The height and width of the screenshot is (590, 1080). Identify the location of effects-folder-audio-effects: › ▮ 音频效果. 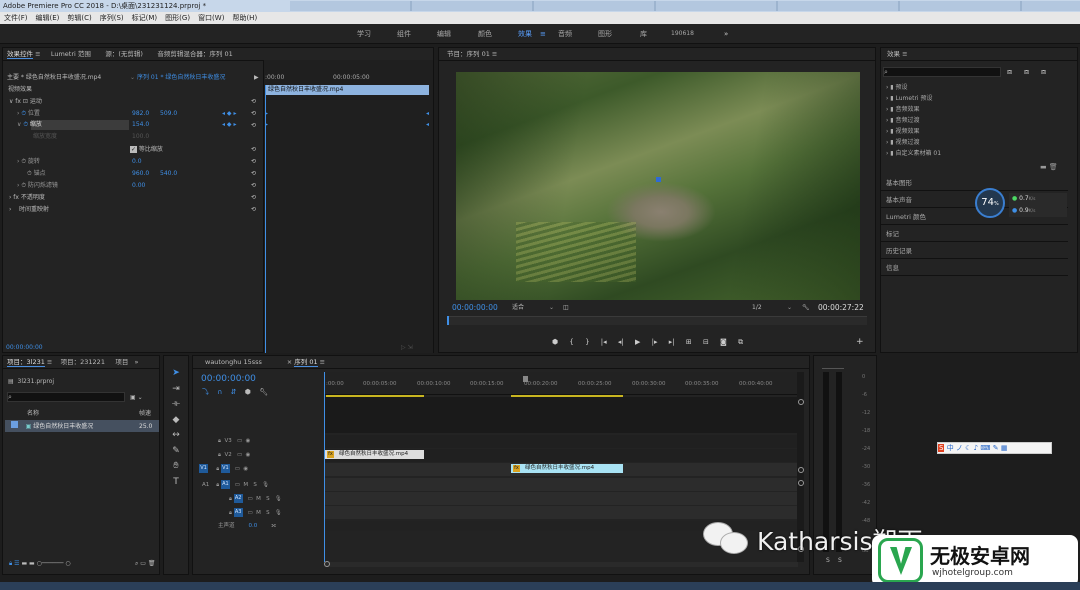
(903, 108).